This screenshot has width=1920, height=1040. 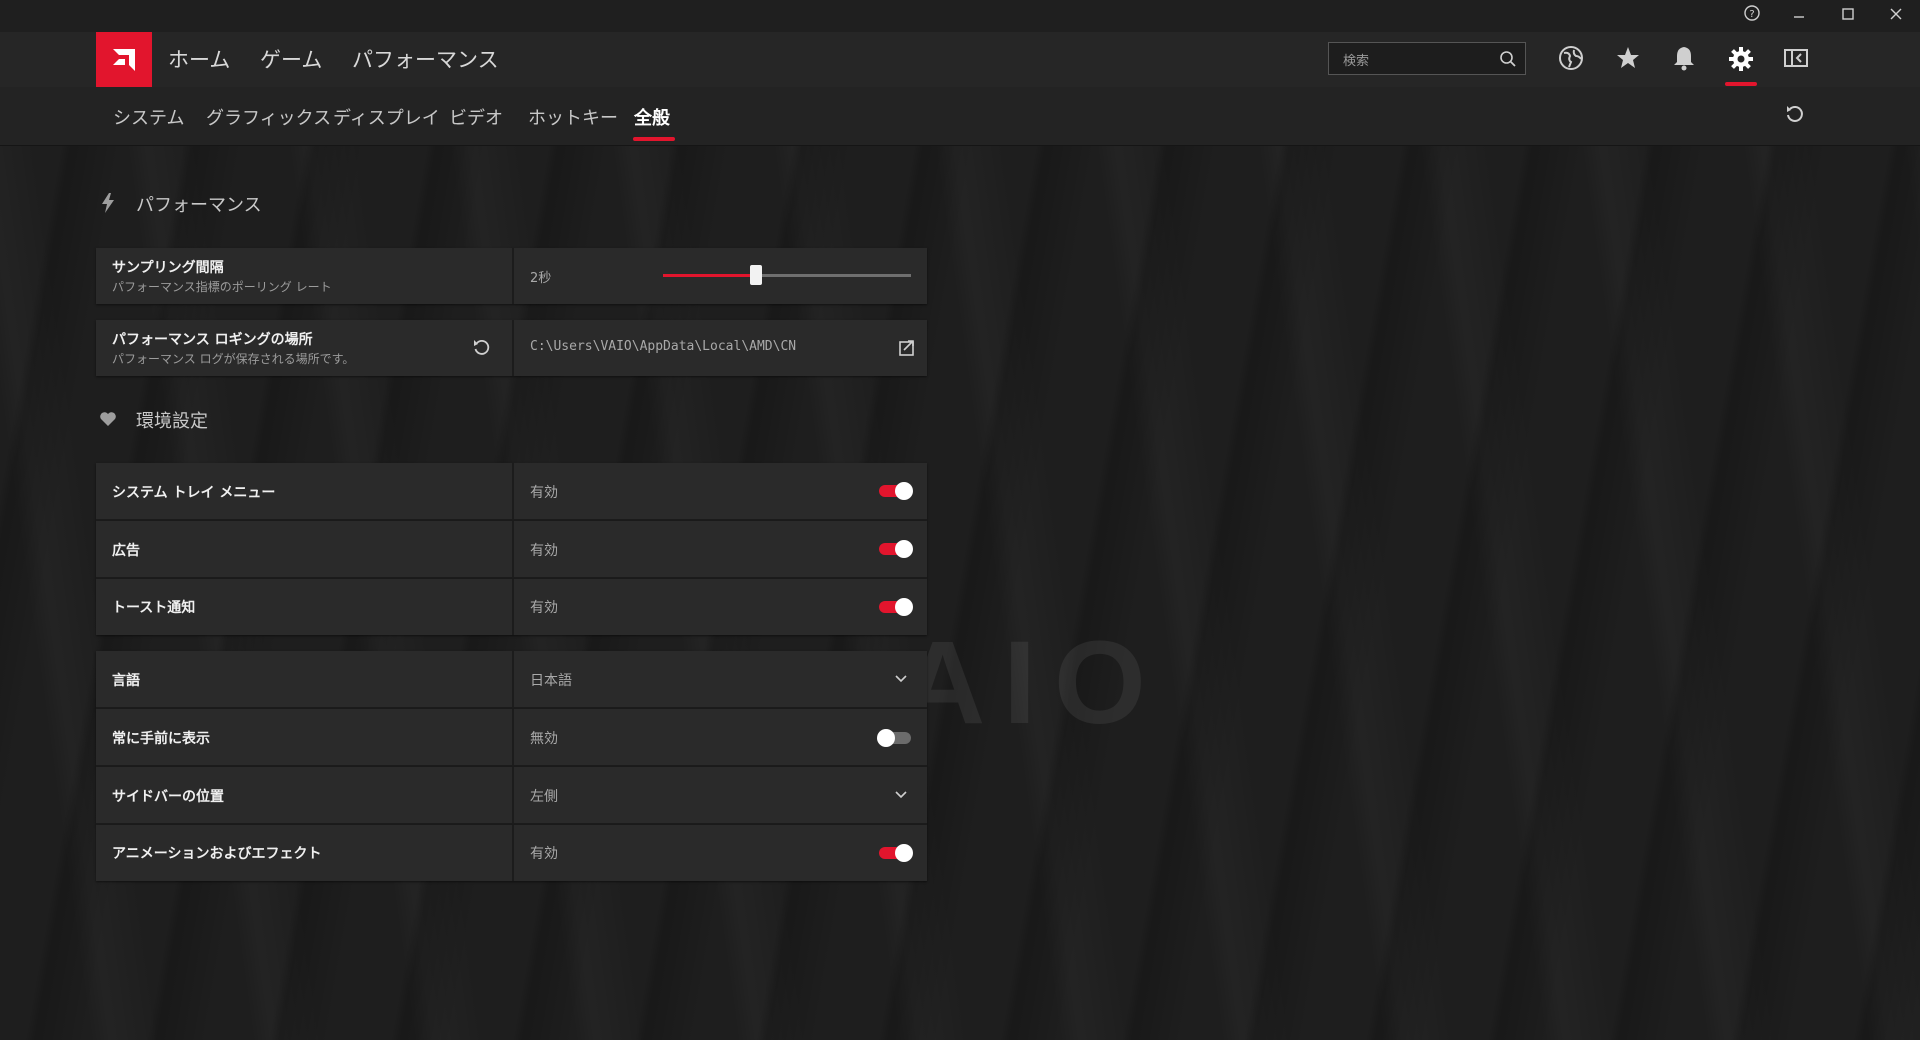 I want to click on sampling-desc: パフォーマンス指標のポーリング レート, so click(x=222, y=287).